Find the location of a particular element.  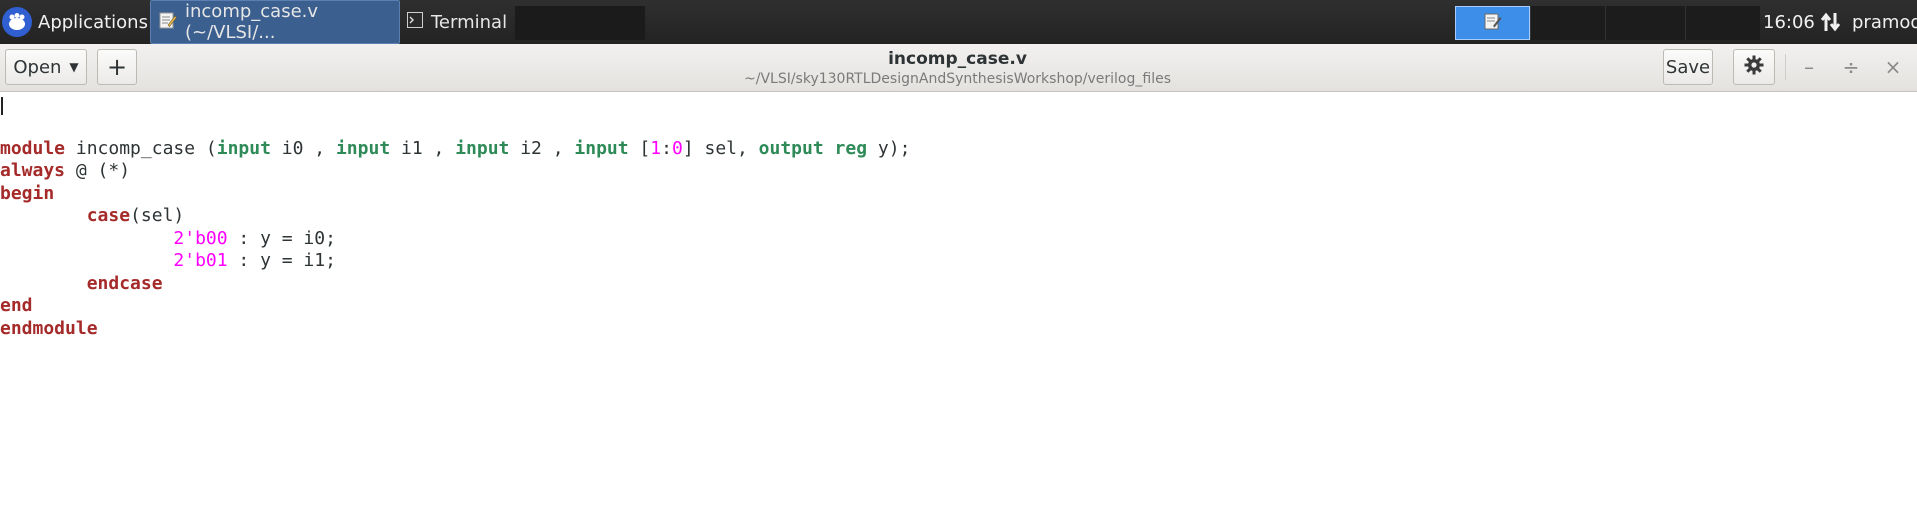

settings-menu-button is located at coordinates (1754, 67).